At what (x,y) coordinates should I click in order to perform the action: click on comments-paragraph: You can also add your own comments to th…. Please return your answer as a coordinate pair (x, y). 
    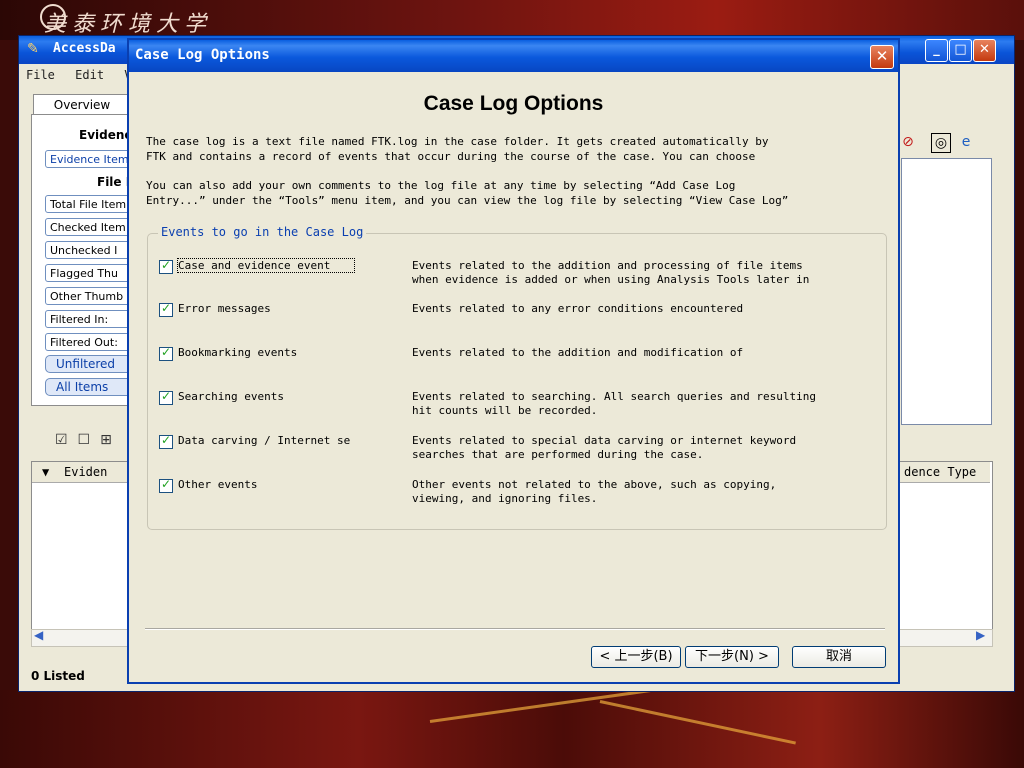
    Looking at the image, I should click on (467, 193).